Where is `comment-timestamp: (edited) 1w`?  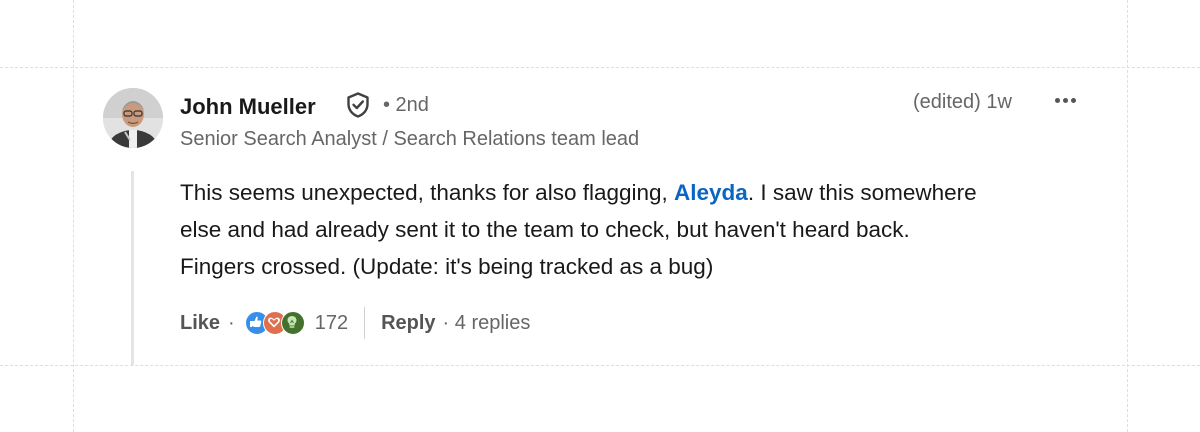 comment-timestamp: (edited) 1w is located at coordinates (962, 102).